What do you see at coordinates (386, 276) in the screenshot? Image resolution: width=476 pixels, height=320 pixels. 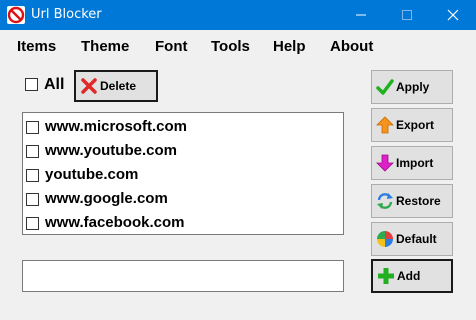 I see `green-plus-icon` at bounding box center [386, 276].